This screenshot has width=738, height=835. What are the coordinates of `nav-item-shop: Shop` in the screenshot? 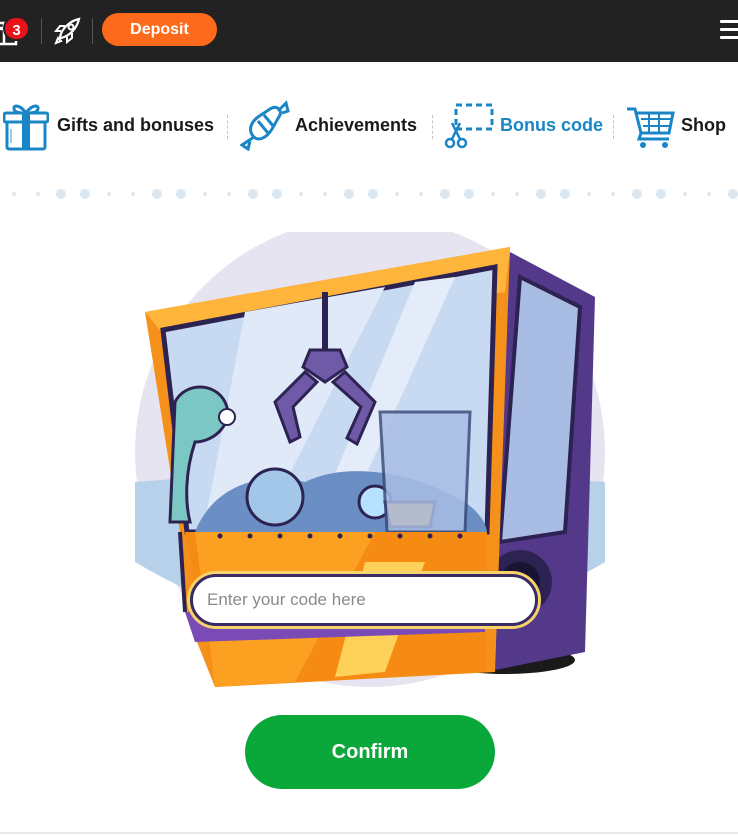 It's located at (675, 125).